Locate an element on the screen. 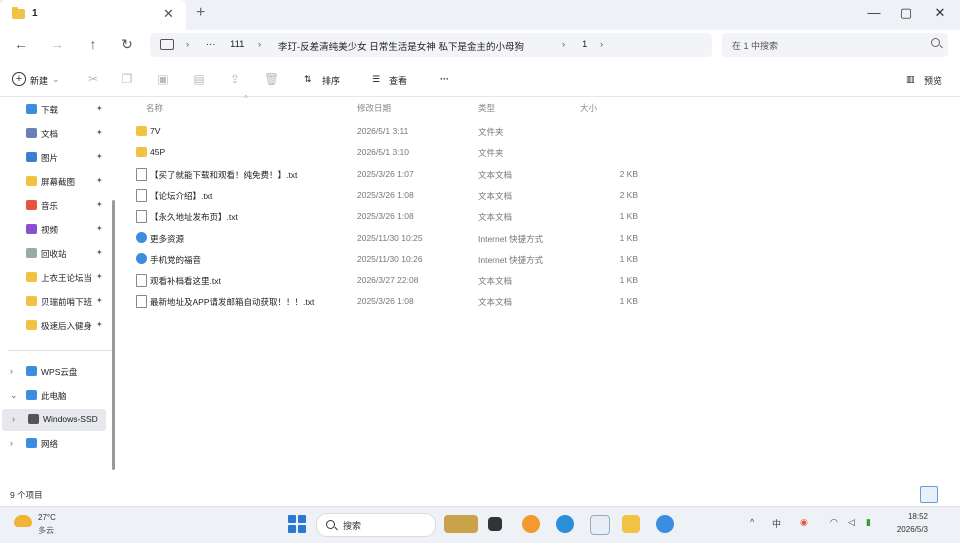 This screenshot has height=543, width=960. delete-icon: 🗑 is located at coordinates (271, 79).